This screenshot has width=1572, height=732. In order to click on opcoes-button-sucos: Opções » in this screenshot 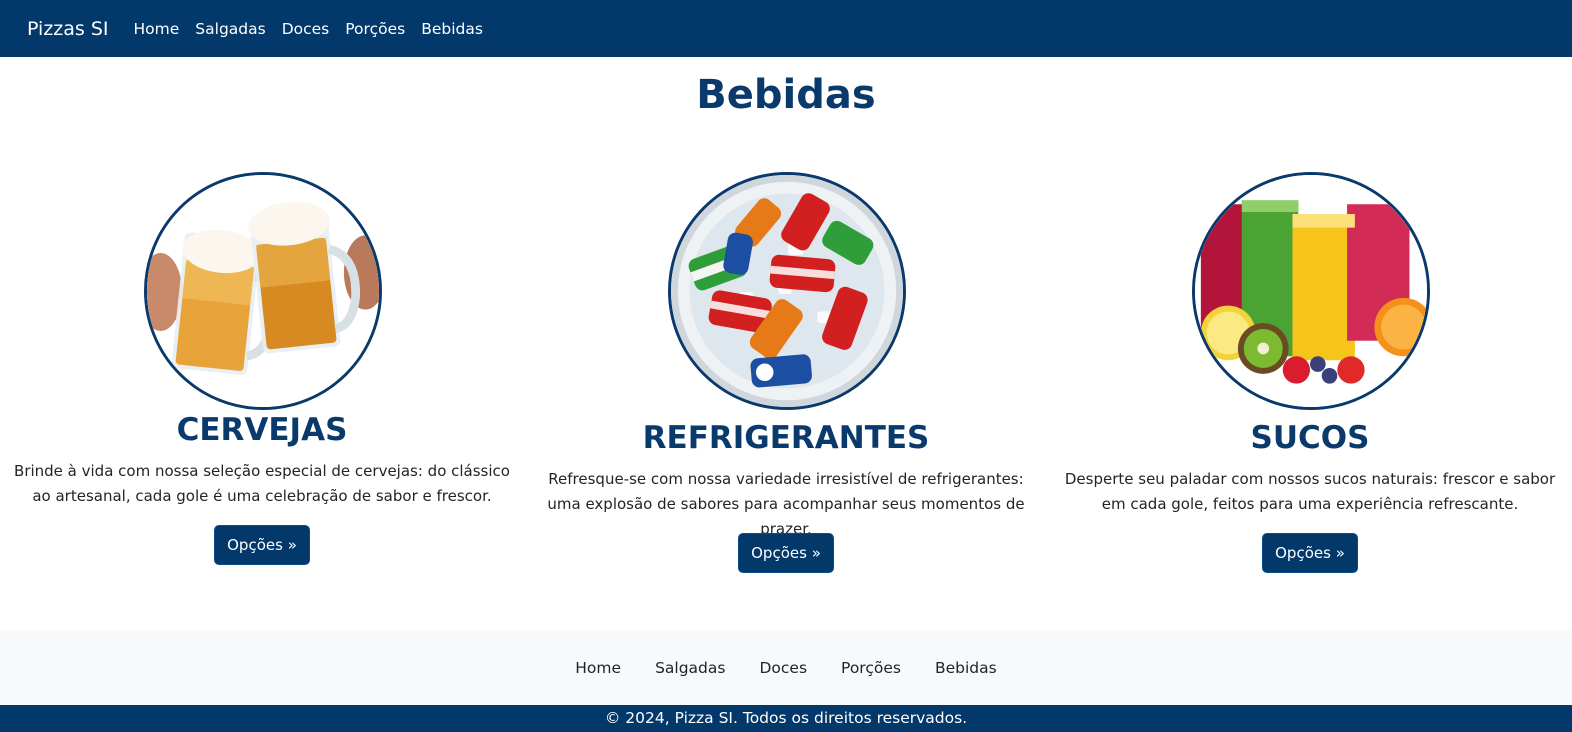, I will do `click(1310, 553)`.